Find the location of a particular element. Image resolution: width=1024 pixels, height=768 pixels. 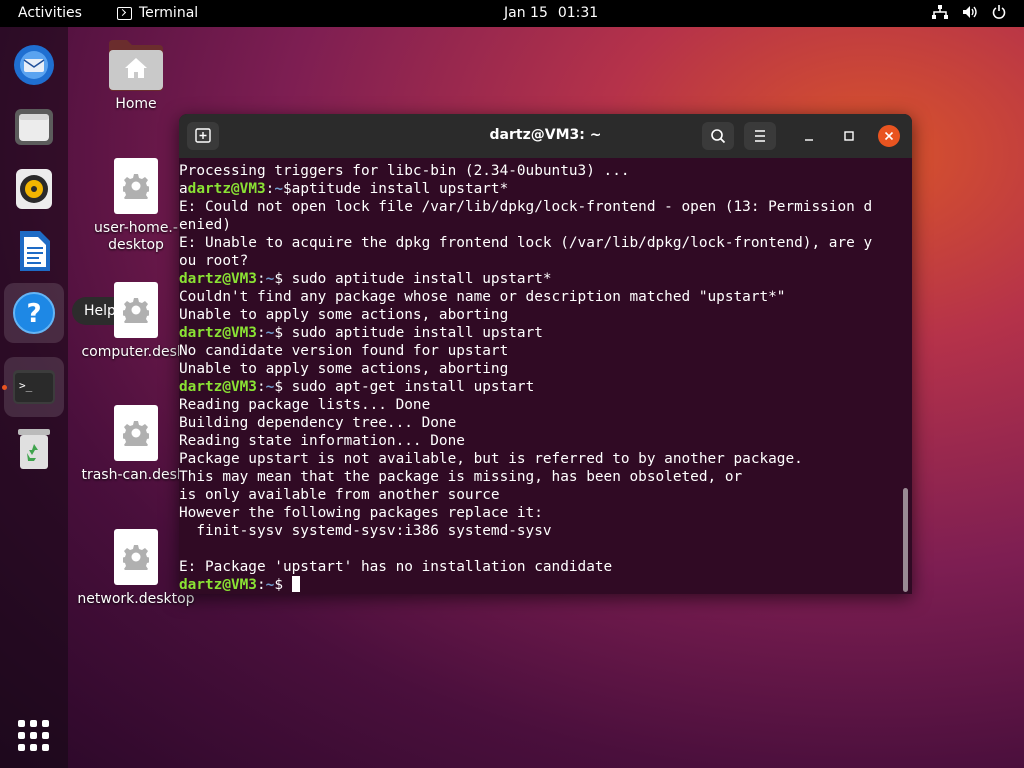

command-text: $ sudo apt-get install upstart is located at coordinates (404, 387).